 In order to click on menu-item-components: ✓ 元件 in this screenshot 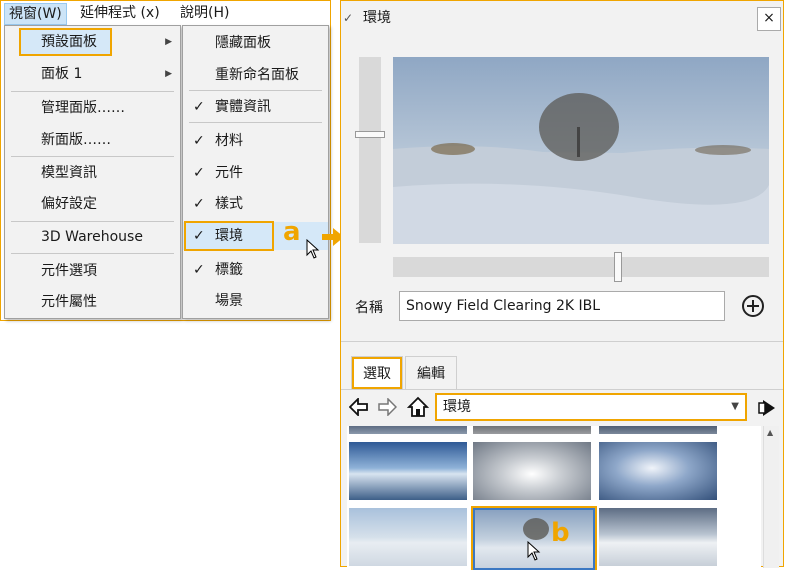, I will do `click(255, 173)`.